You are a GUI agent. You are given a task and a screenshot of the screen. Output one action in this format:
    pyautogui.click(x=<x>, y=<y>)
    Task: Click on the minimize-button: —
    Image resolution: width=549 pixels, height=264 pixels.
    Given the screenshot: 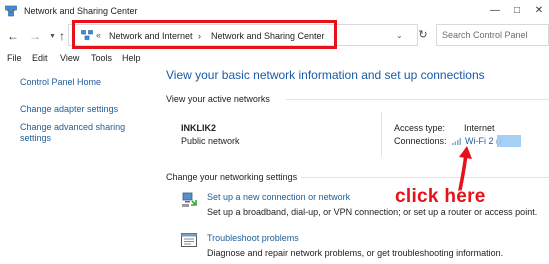 What is the action you would take?
    pyautogui.click(x=495, y=11)
    